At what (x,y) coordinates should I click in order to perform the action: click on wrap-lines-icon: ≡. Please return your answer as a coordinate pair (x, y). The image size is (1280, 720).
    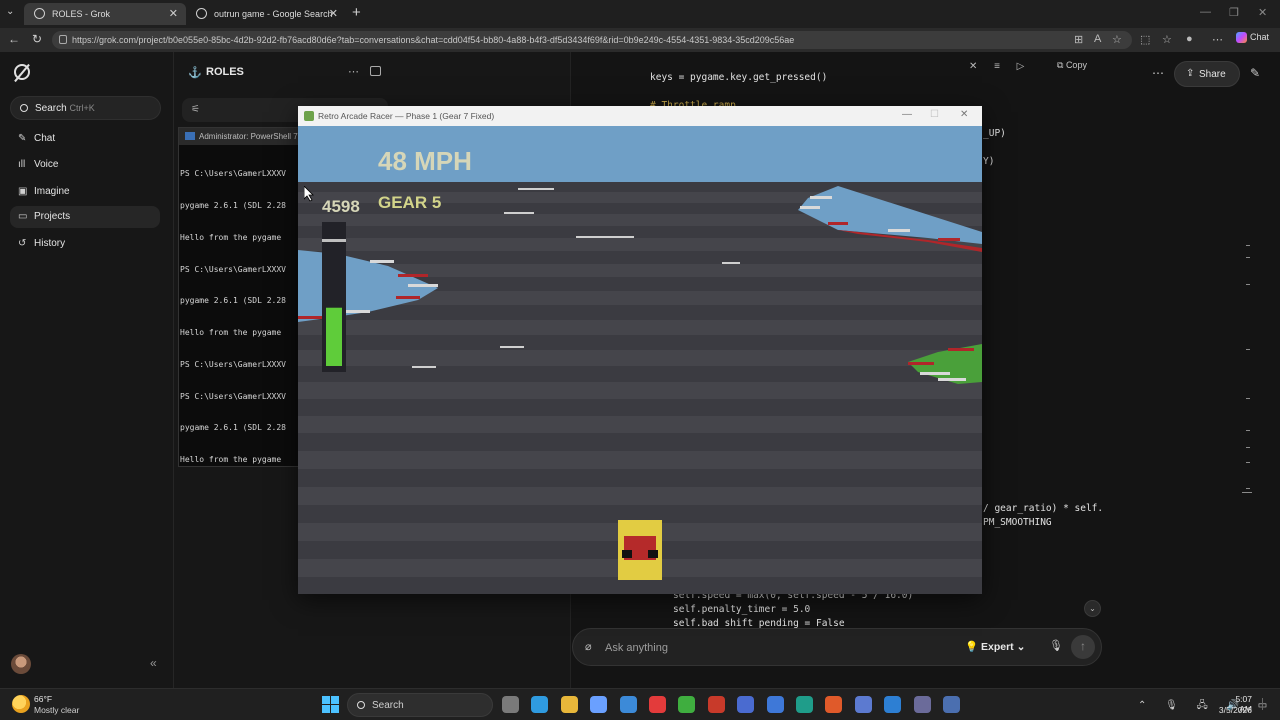
    Looking at the image, I should click on (997, 66).